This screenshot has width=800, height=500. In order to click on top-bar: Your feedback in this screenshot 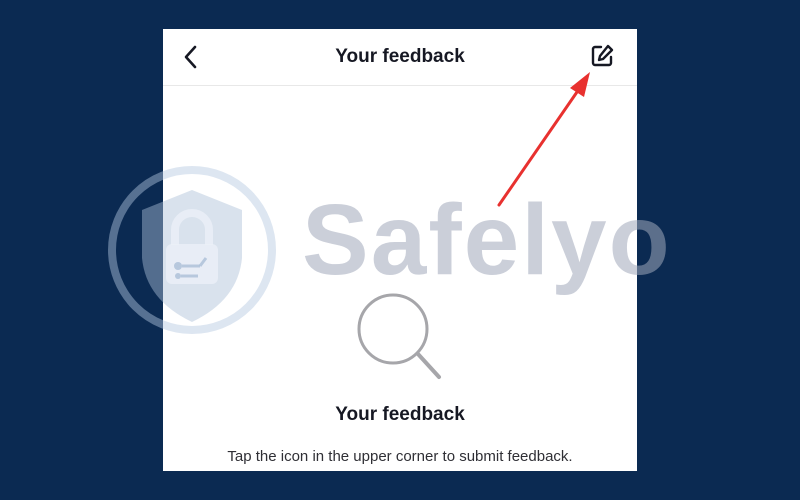, I will do `click(400, 57)`.